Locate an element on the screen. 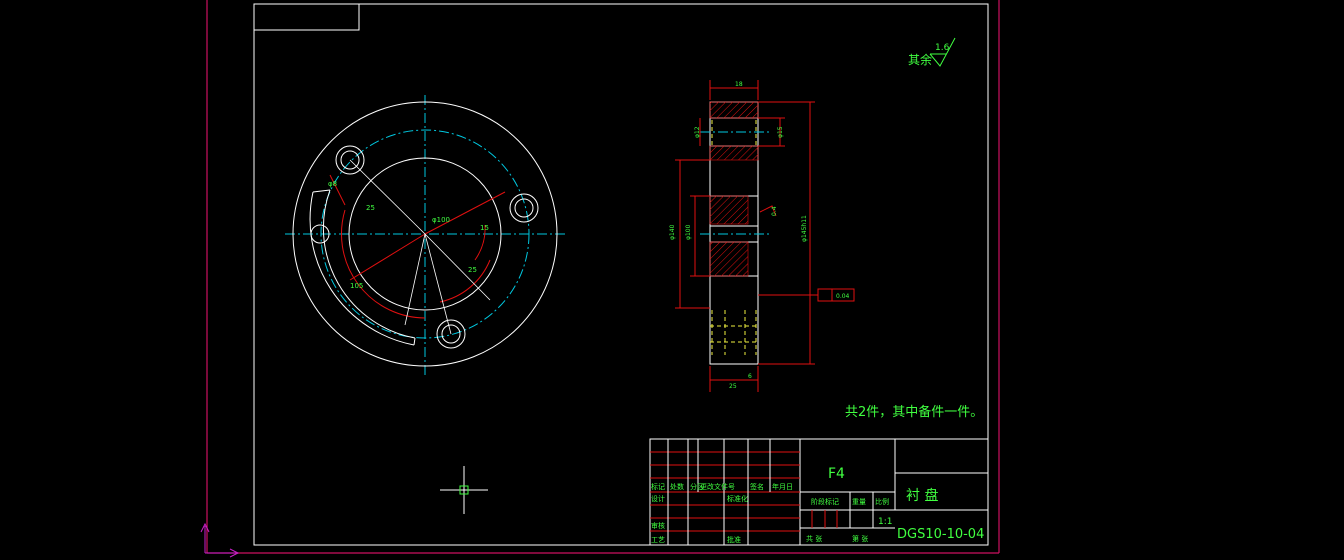 This screenshot has width=1344, height=560. svg-text: 签名 is located at coordinates (757, 486).